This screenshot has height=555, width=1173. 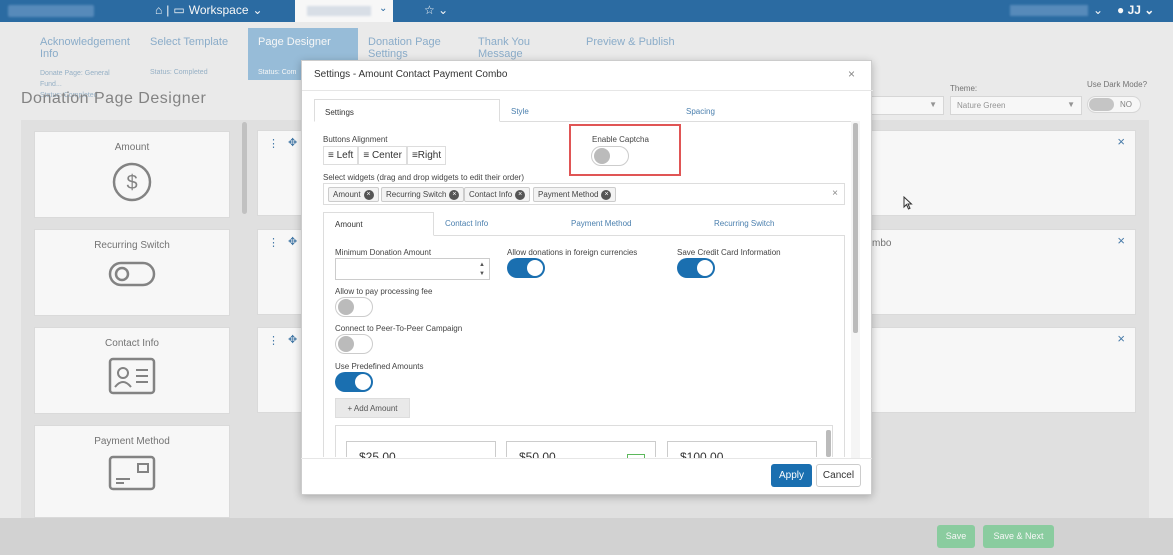 What do you see at coordinates (526, 268) in the screenshot?
I see `foreign-currency-toggle` at bounding box center [526, 268].